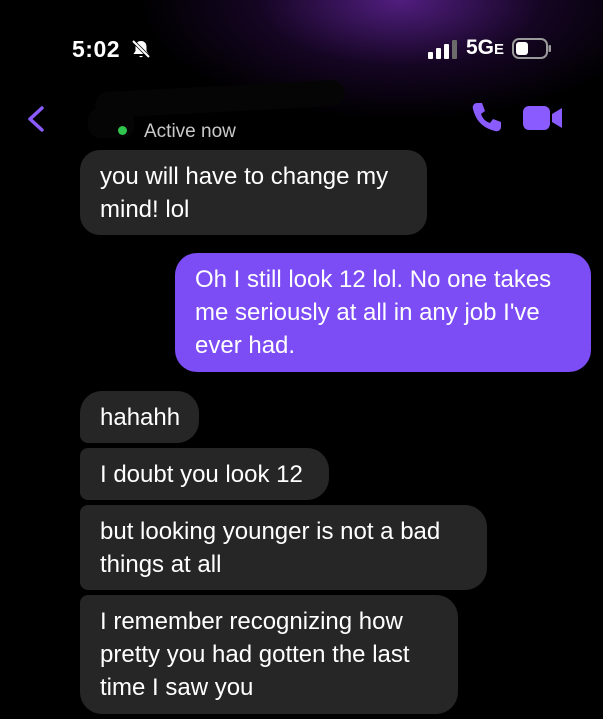  What do you see at coordinates (531, 48) in the screenshot?
I see `battery-icon` at bounding box center [531, 48].